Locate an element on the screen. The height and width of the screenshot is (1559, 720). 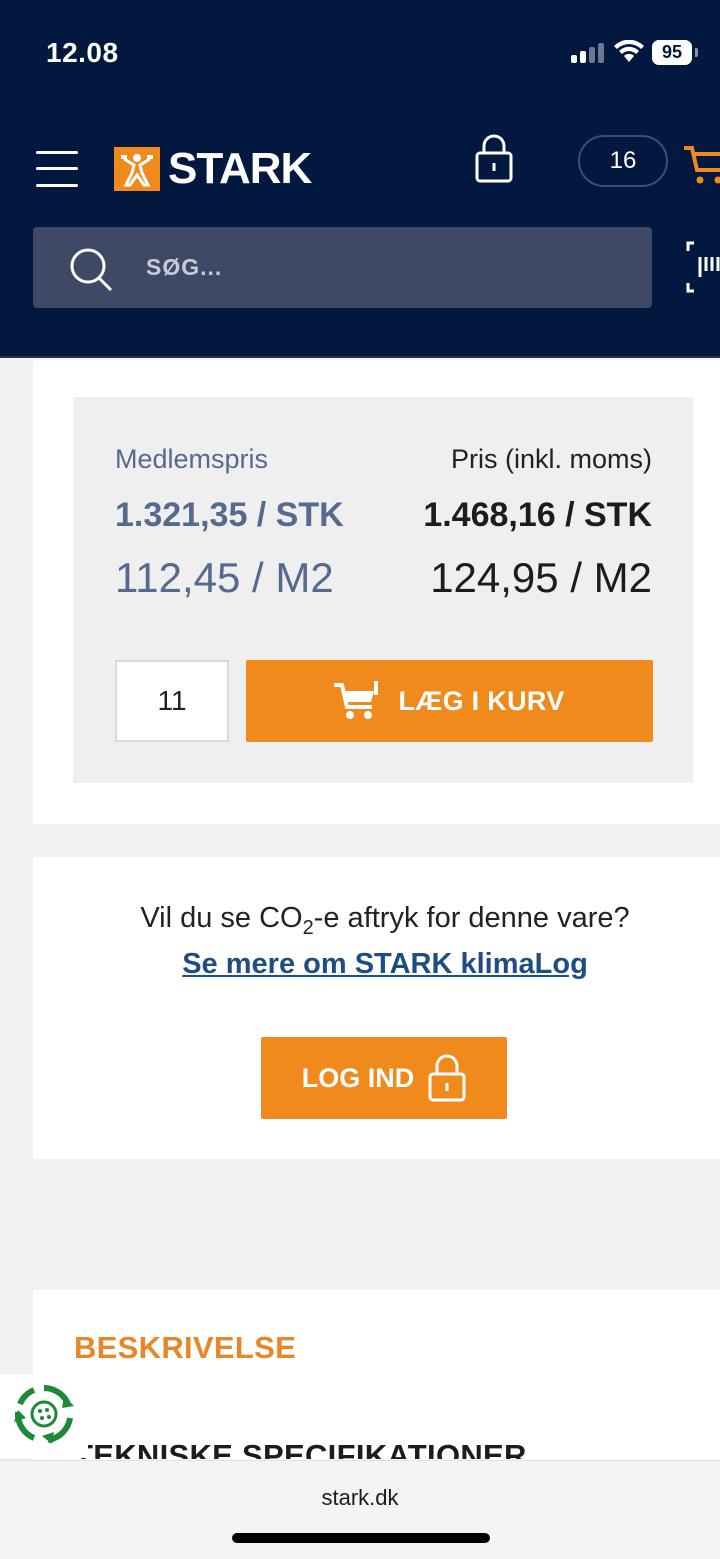
add-to-cart-button: LÆG I KURV is located at coordinates (449, 701).